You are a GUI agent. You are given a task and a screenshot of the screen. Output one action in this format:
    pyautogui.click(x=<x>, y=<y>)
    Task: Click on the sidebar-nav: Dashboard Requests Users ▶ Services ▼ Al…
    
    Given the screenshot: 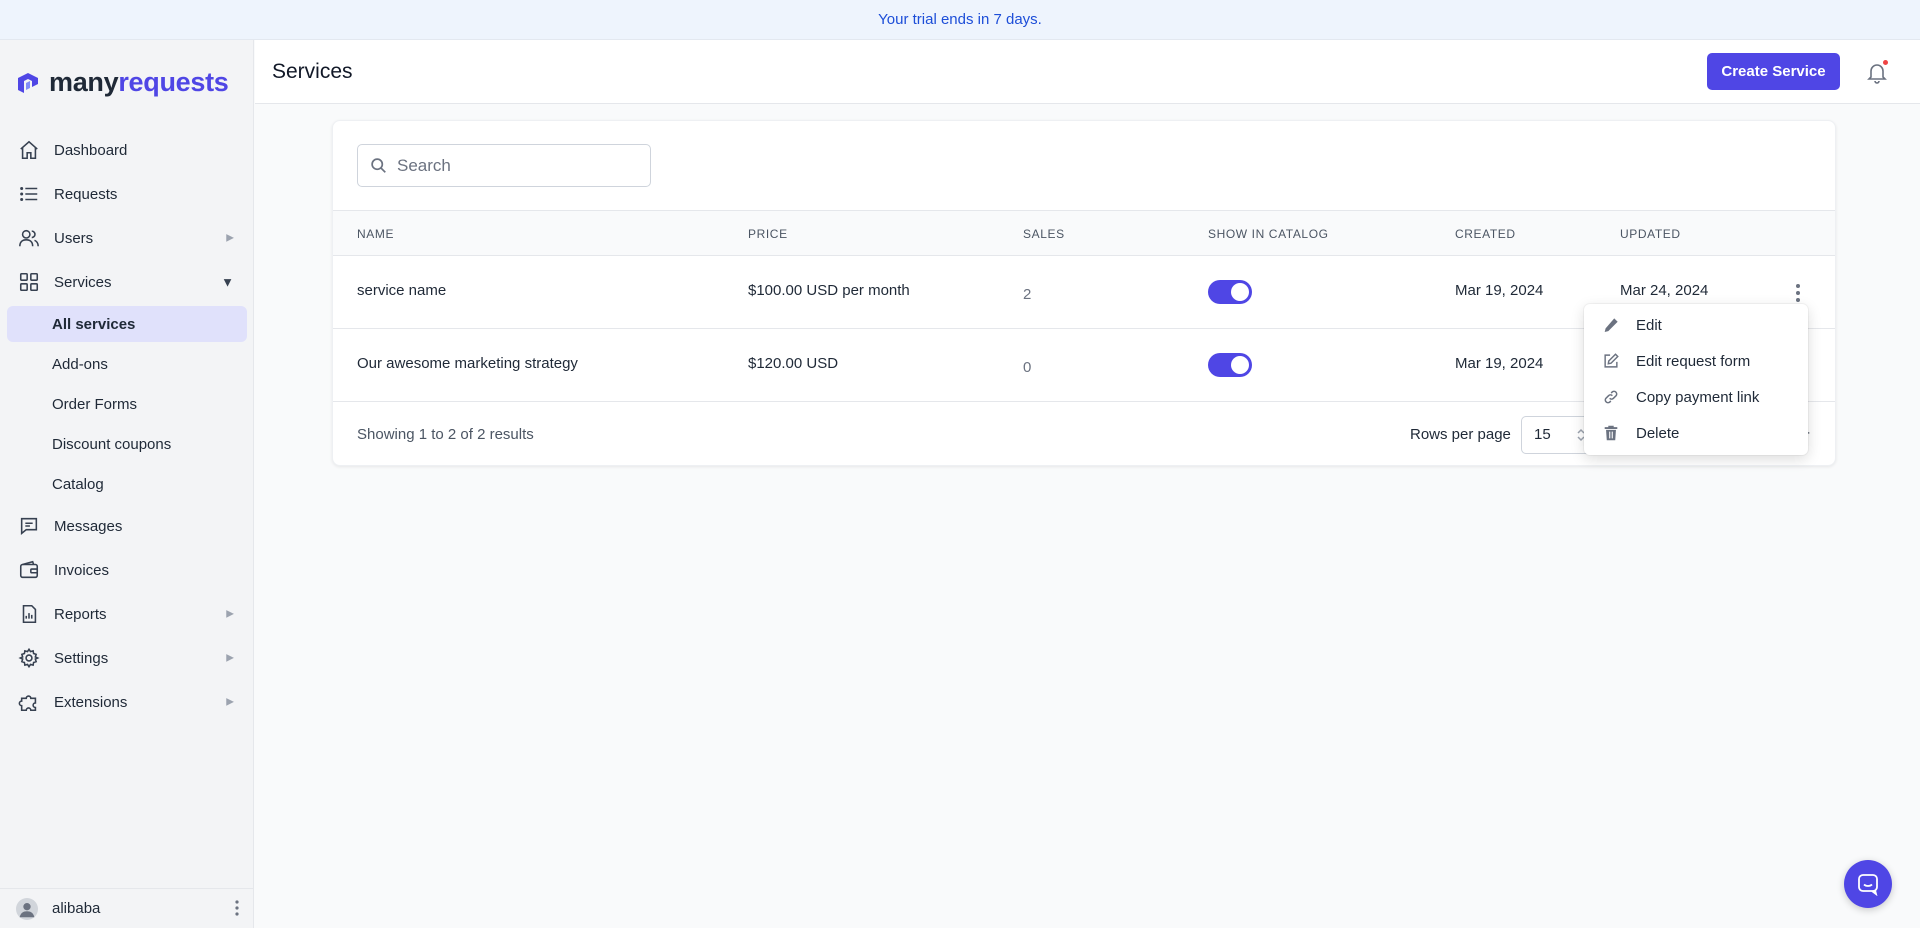 What is the action you would take?
    pyautogui.click(x=127, y=426)
    